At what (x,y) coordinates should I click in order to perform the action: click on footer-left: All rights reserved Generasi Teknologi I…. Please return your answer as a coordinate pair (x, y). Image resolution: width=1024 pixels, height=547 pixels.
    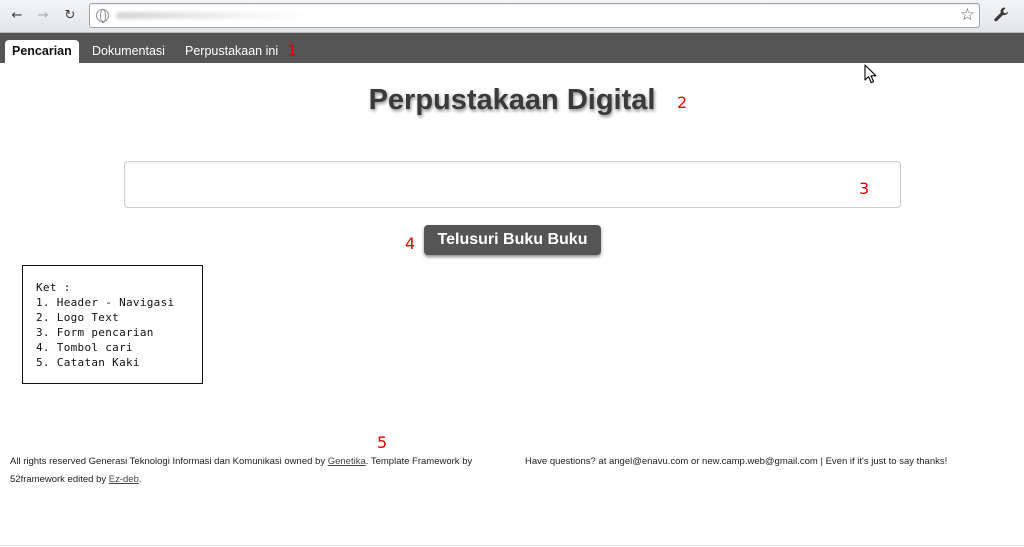
    Looking at the image, I should click on (250, 471).